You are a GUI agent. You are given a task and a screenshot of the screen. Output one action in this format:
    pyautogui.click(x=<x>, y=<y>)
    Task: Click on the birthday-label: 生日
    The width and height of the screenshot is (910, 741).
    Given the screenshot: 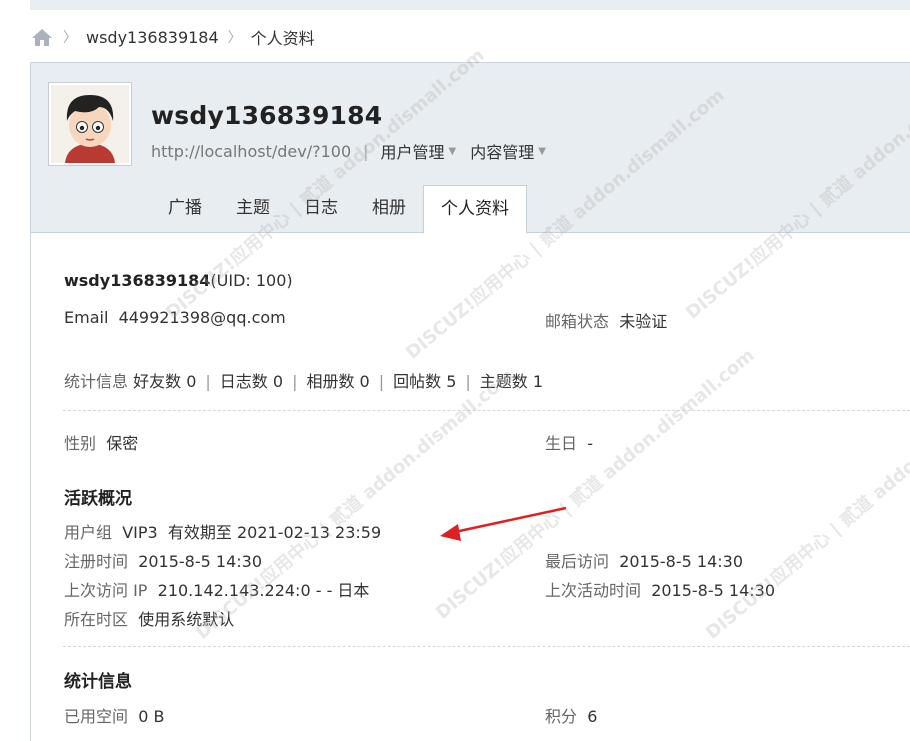 What is the action you would take?
    pyautogui.click(x=561, y=443)
    